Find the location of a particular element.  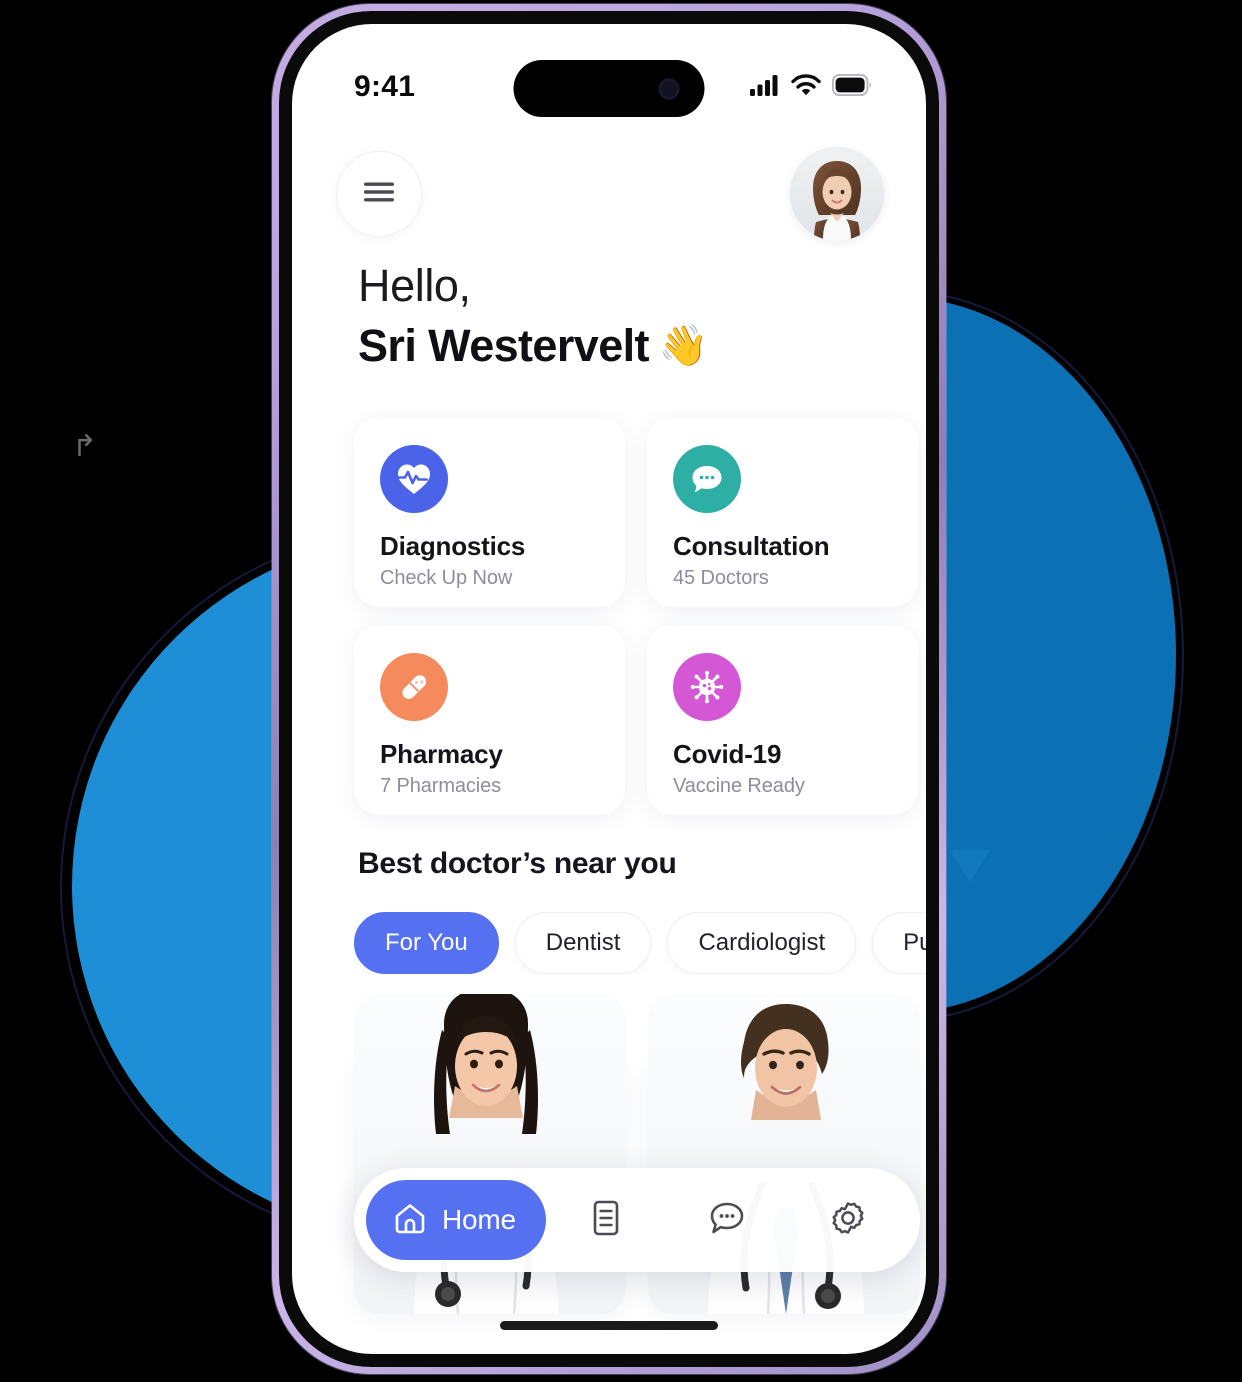

cursor-pointer-glyph: ↱ is located at coordinates (85, 446).